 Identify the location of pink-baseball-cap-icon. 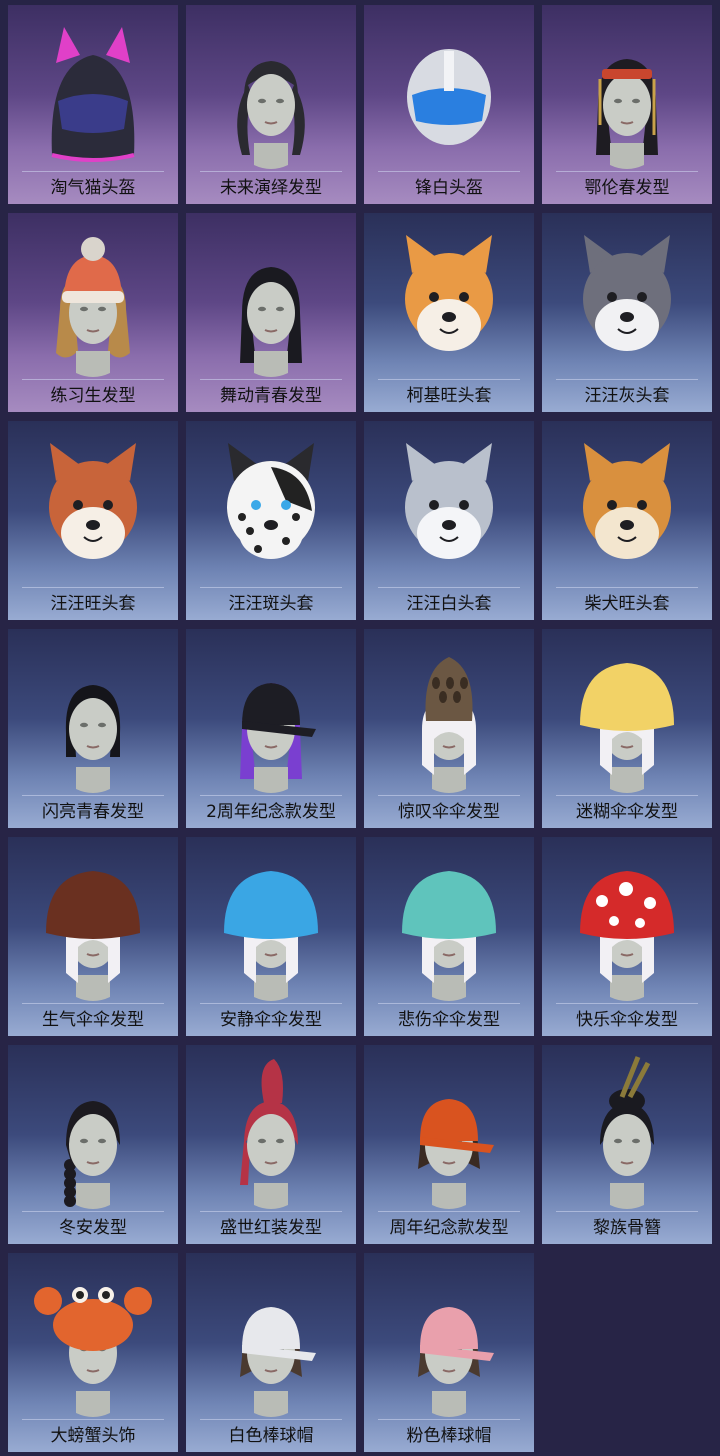
(456, 1362).